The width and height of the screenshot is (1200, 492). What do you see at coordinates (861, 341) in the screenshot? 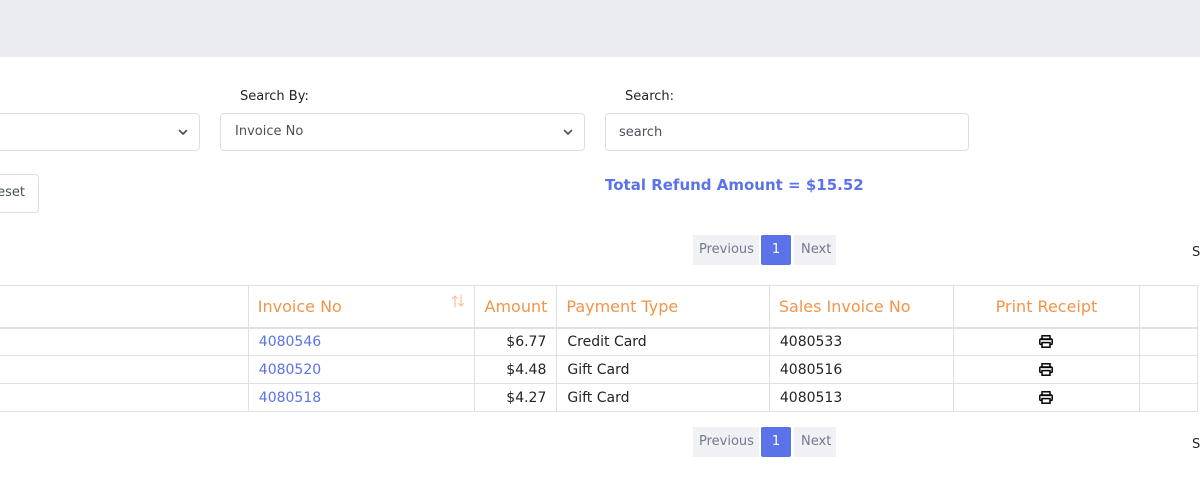
I see `sales-invoice-no-cell: 4080533` at bounding box center [861, 341].